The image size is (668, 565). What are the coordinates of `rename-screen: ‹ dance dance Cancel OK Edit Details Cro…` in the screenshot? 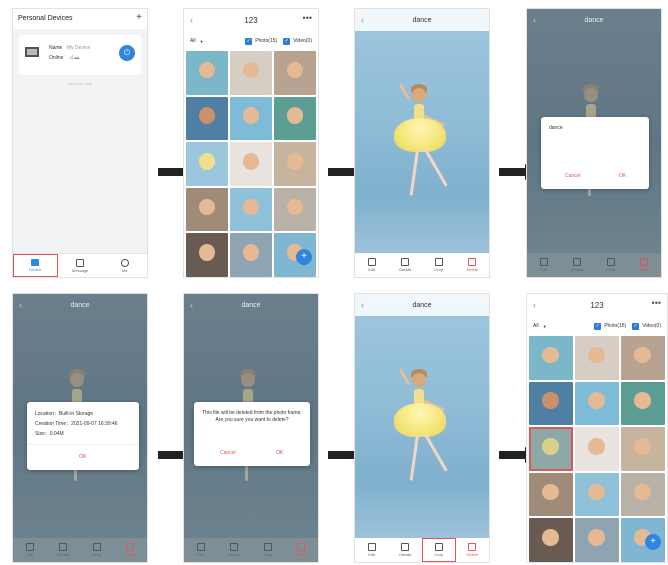 It's located at (594, 143).